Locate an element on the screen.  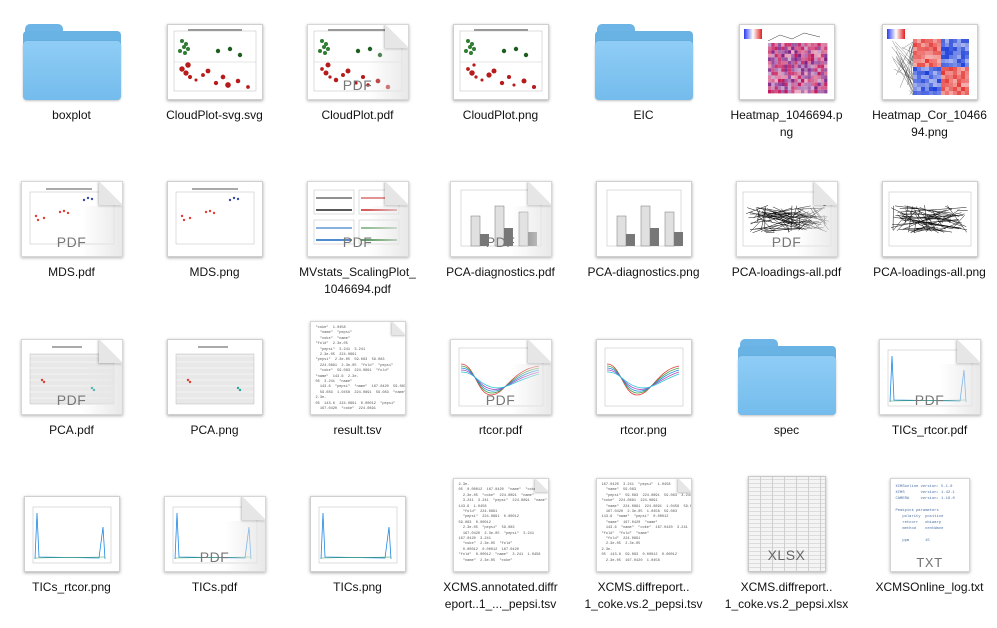
file-item: EIC is located at coordinates (643, 81).